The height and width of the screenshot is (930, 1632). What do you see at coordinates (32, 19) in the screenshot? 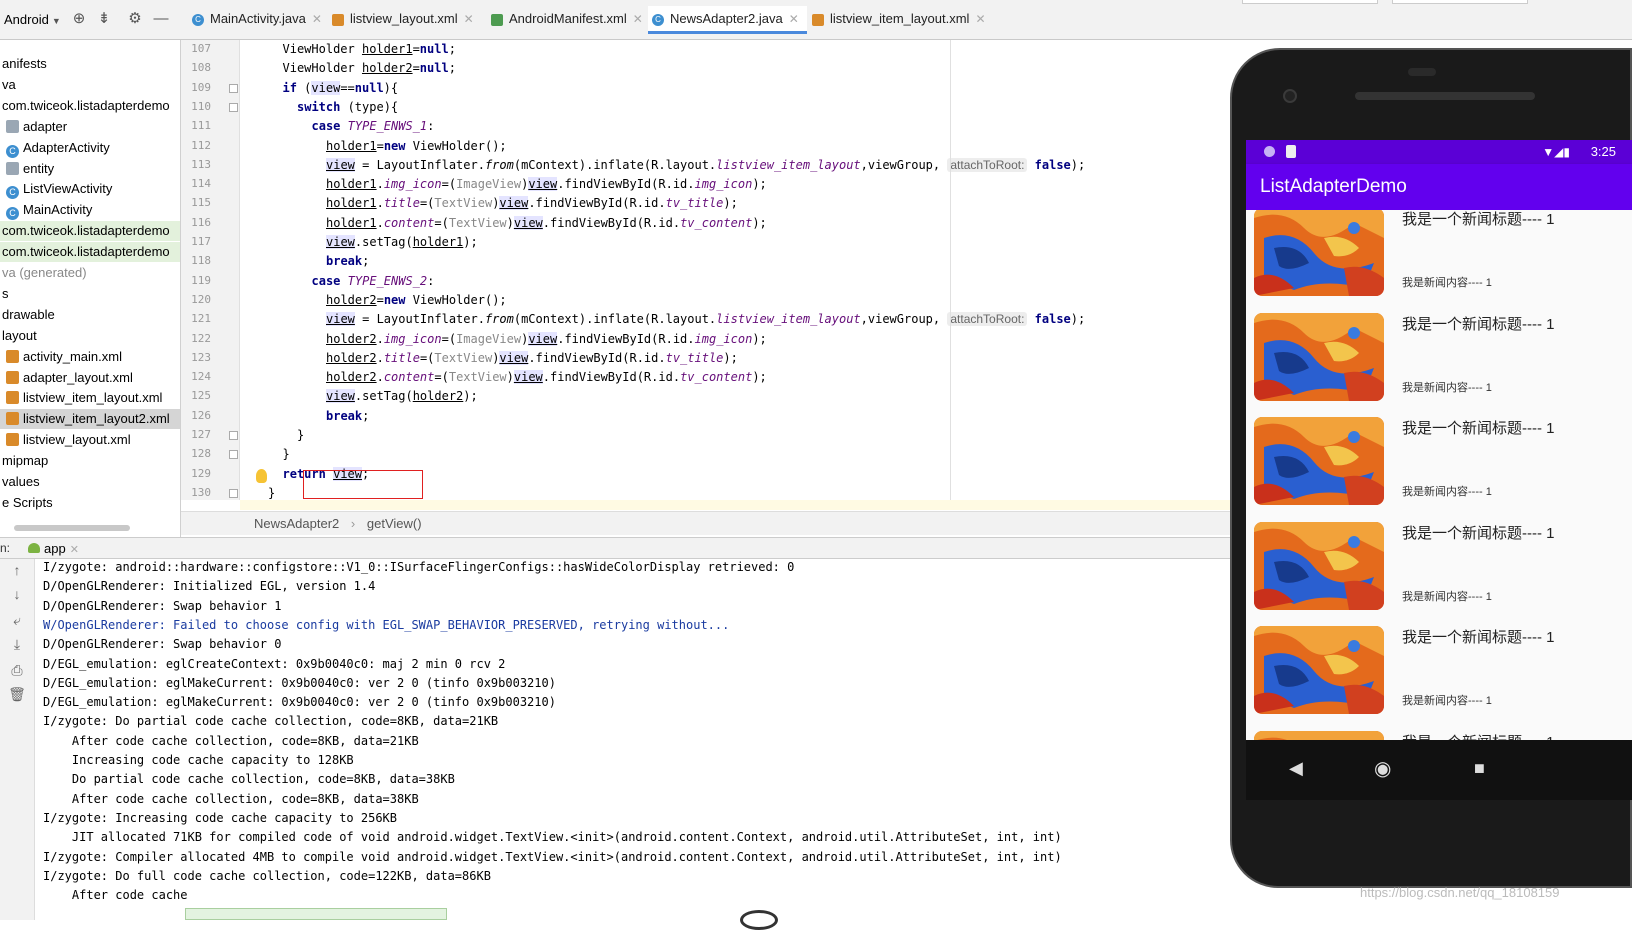
I see `project-view-dropdown: Android ▼` at bounding box center [32, 19].